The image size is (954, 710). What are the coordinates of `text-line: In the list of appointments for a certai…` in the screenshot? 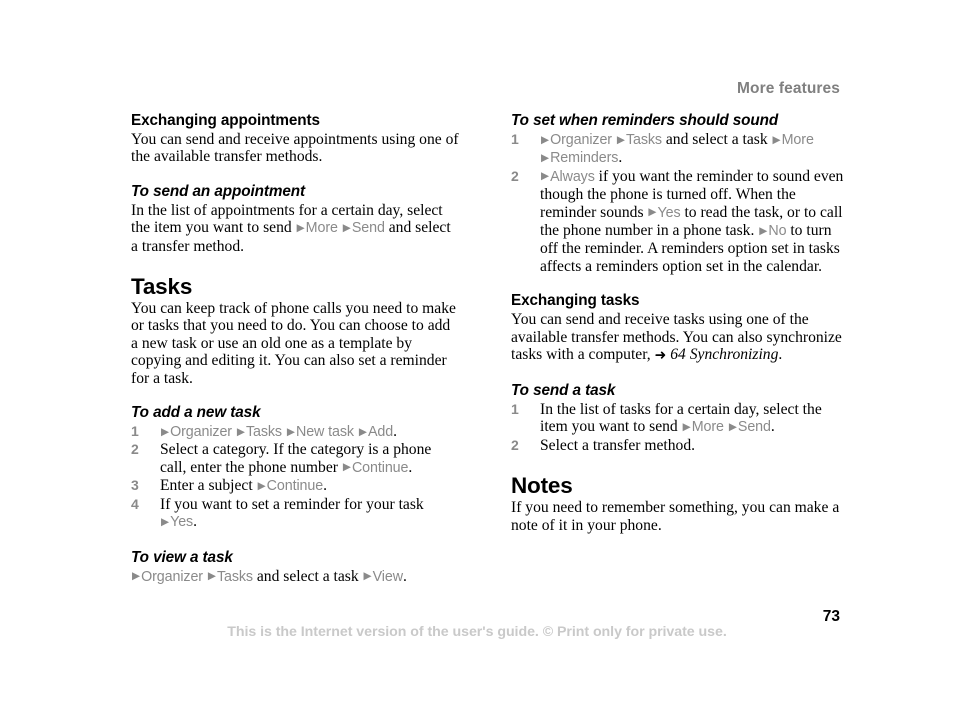 It's located at (287, 210).